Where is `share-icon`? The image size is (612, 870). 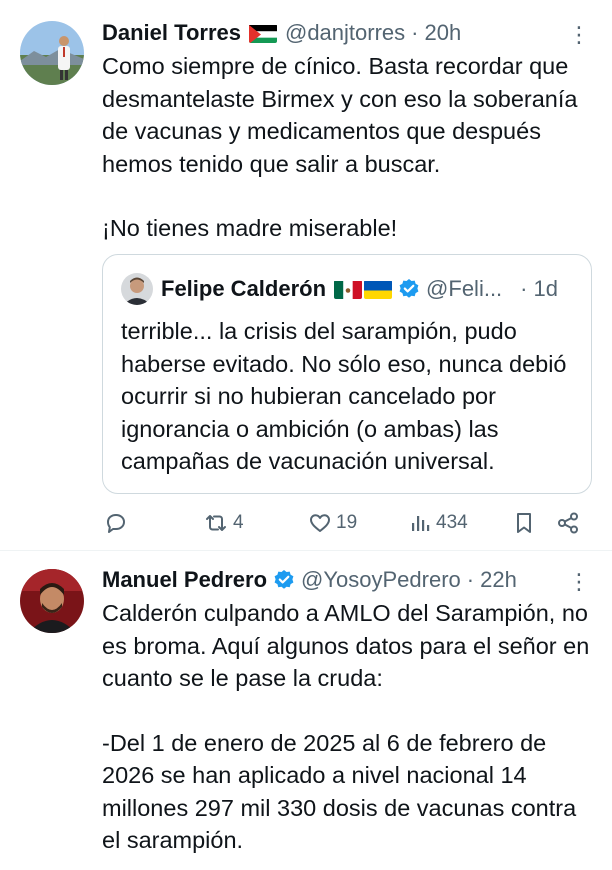
share-icon is located at coordinates (568, 523).